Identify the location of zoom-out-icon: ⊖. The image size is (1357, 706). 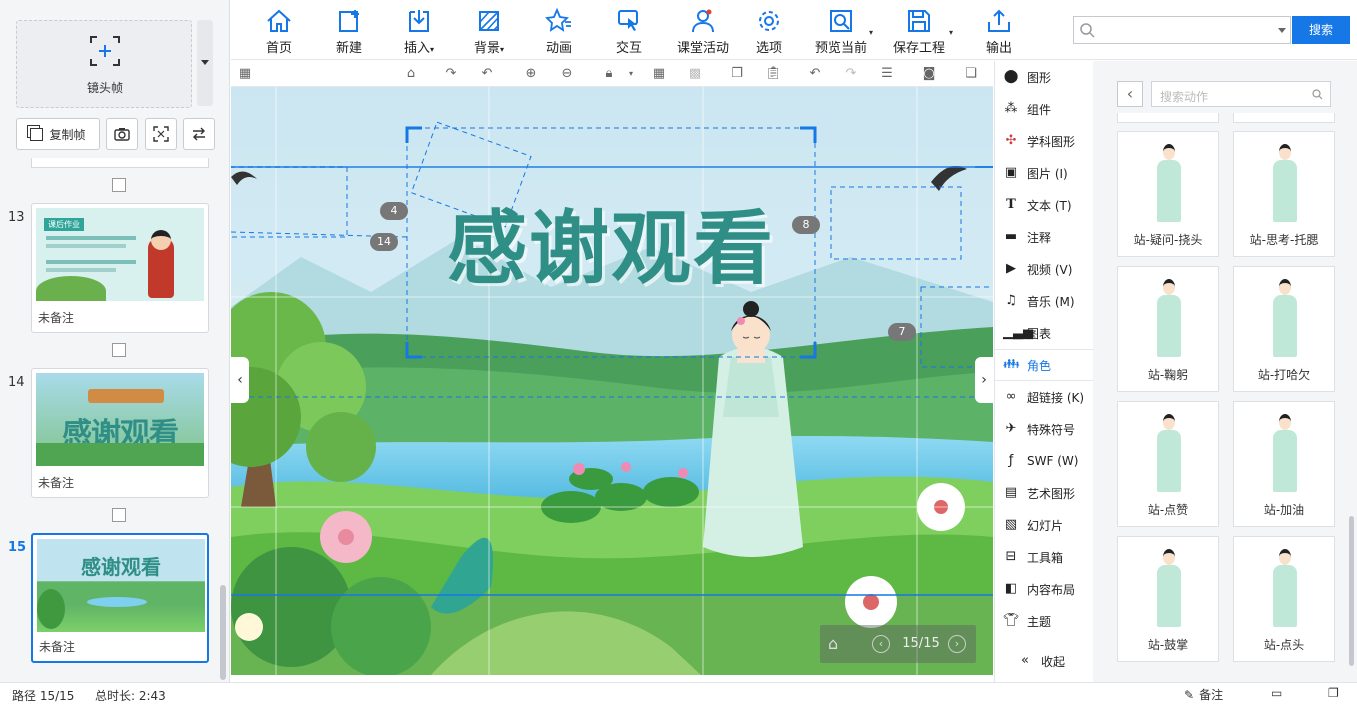
(567, 74).